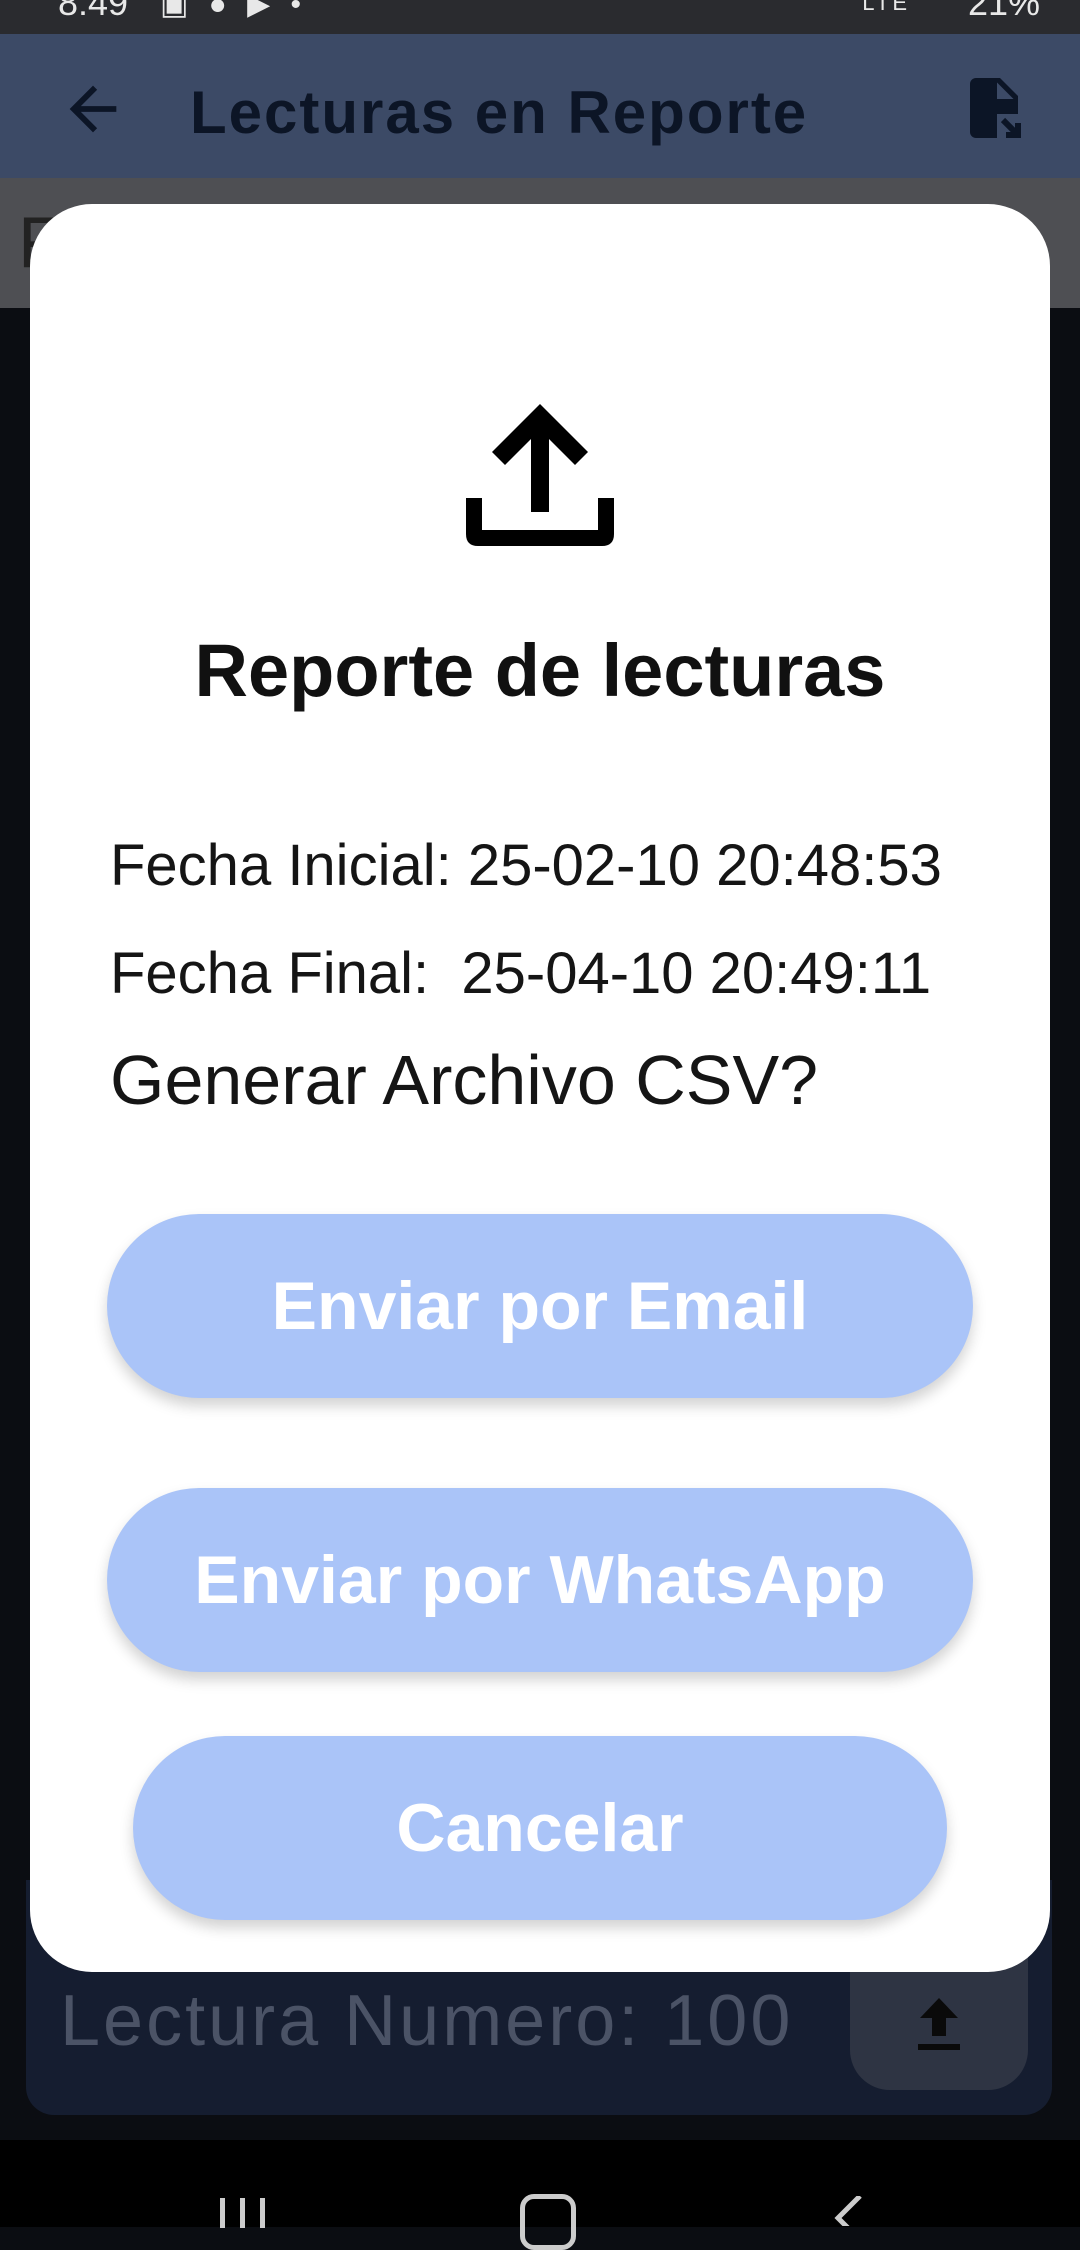  What do you see at coordinates (526, 865) in the screenshot?
I see `start-date: Fecha Inicial: 25-02-10 20:48:53` at bounding box center [526, 865].